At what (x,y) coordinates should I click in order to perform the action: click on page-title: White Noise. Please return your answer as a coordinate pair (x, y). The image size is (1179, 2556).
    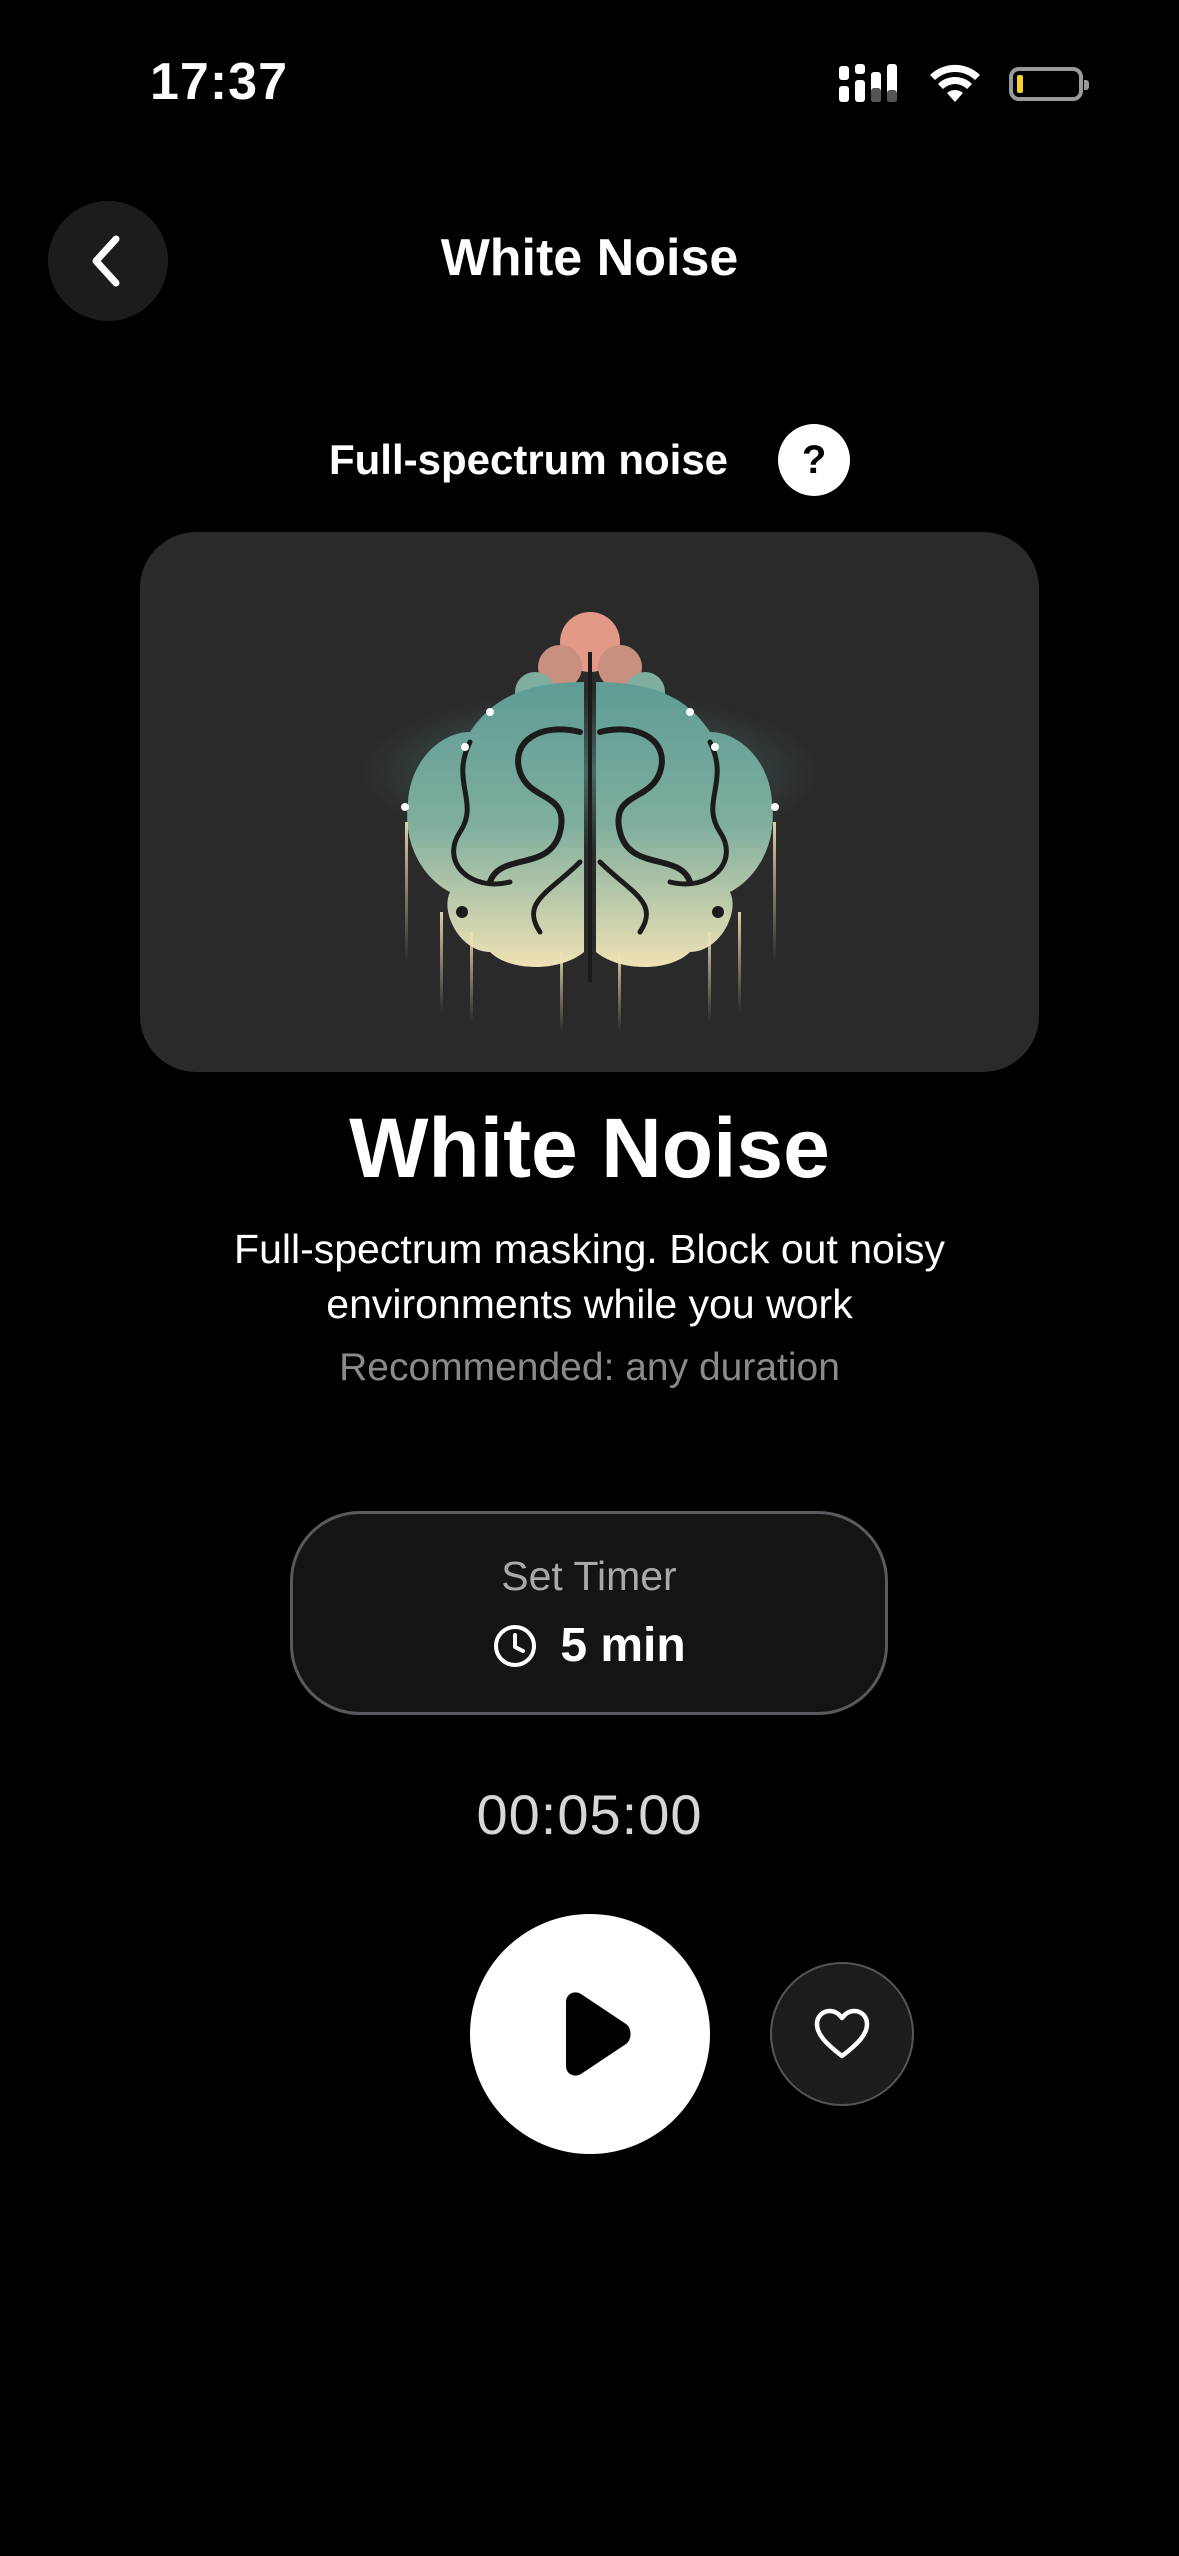
    Looking at the image, I should click on (589, 258).